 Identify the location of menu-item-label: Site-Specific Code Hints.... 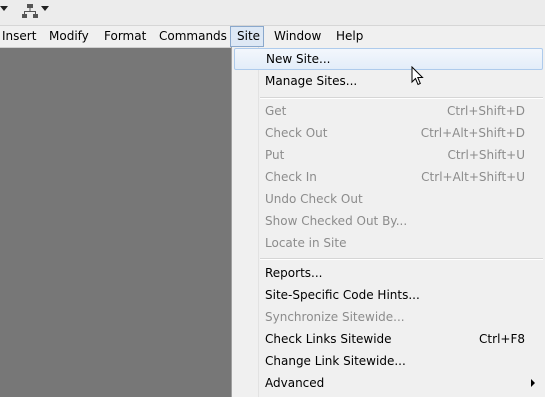
(342, 295).